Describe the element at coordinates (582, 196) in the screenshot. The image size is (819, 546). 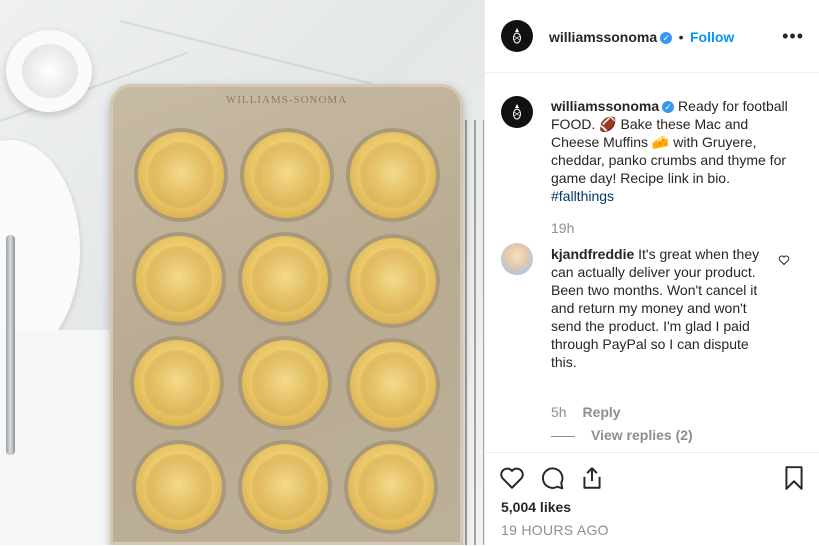
I see `hashtag-link: #fallthings` at that location.